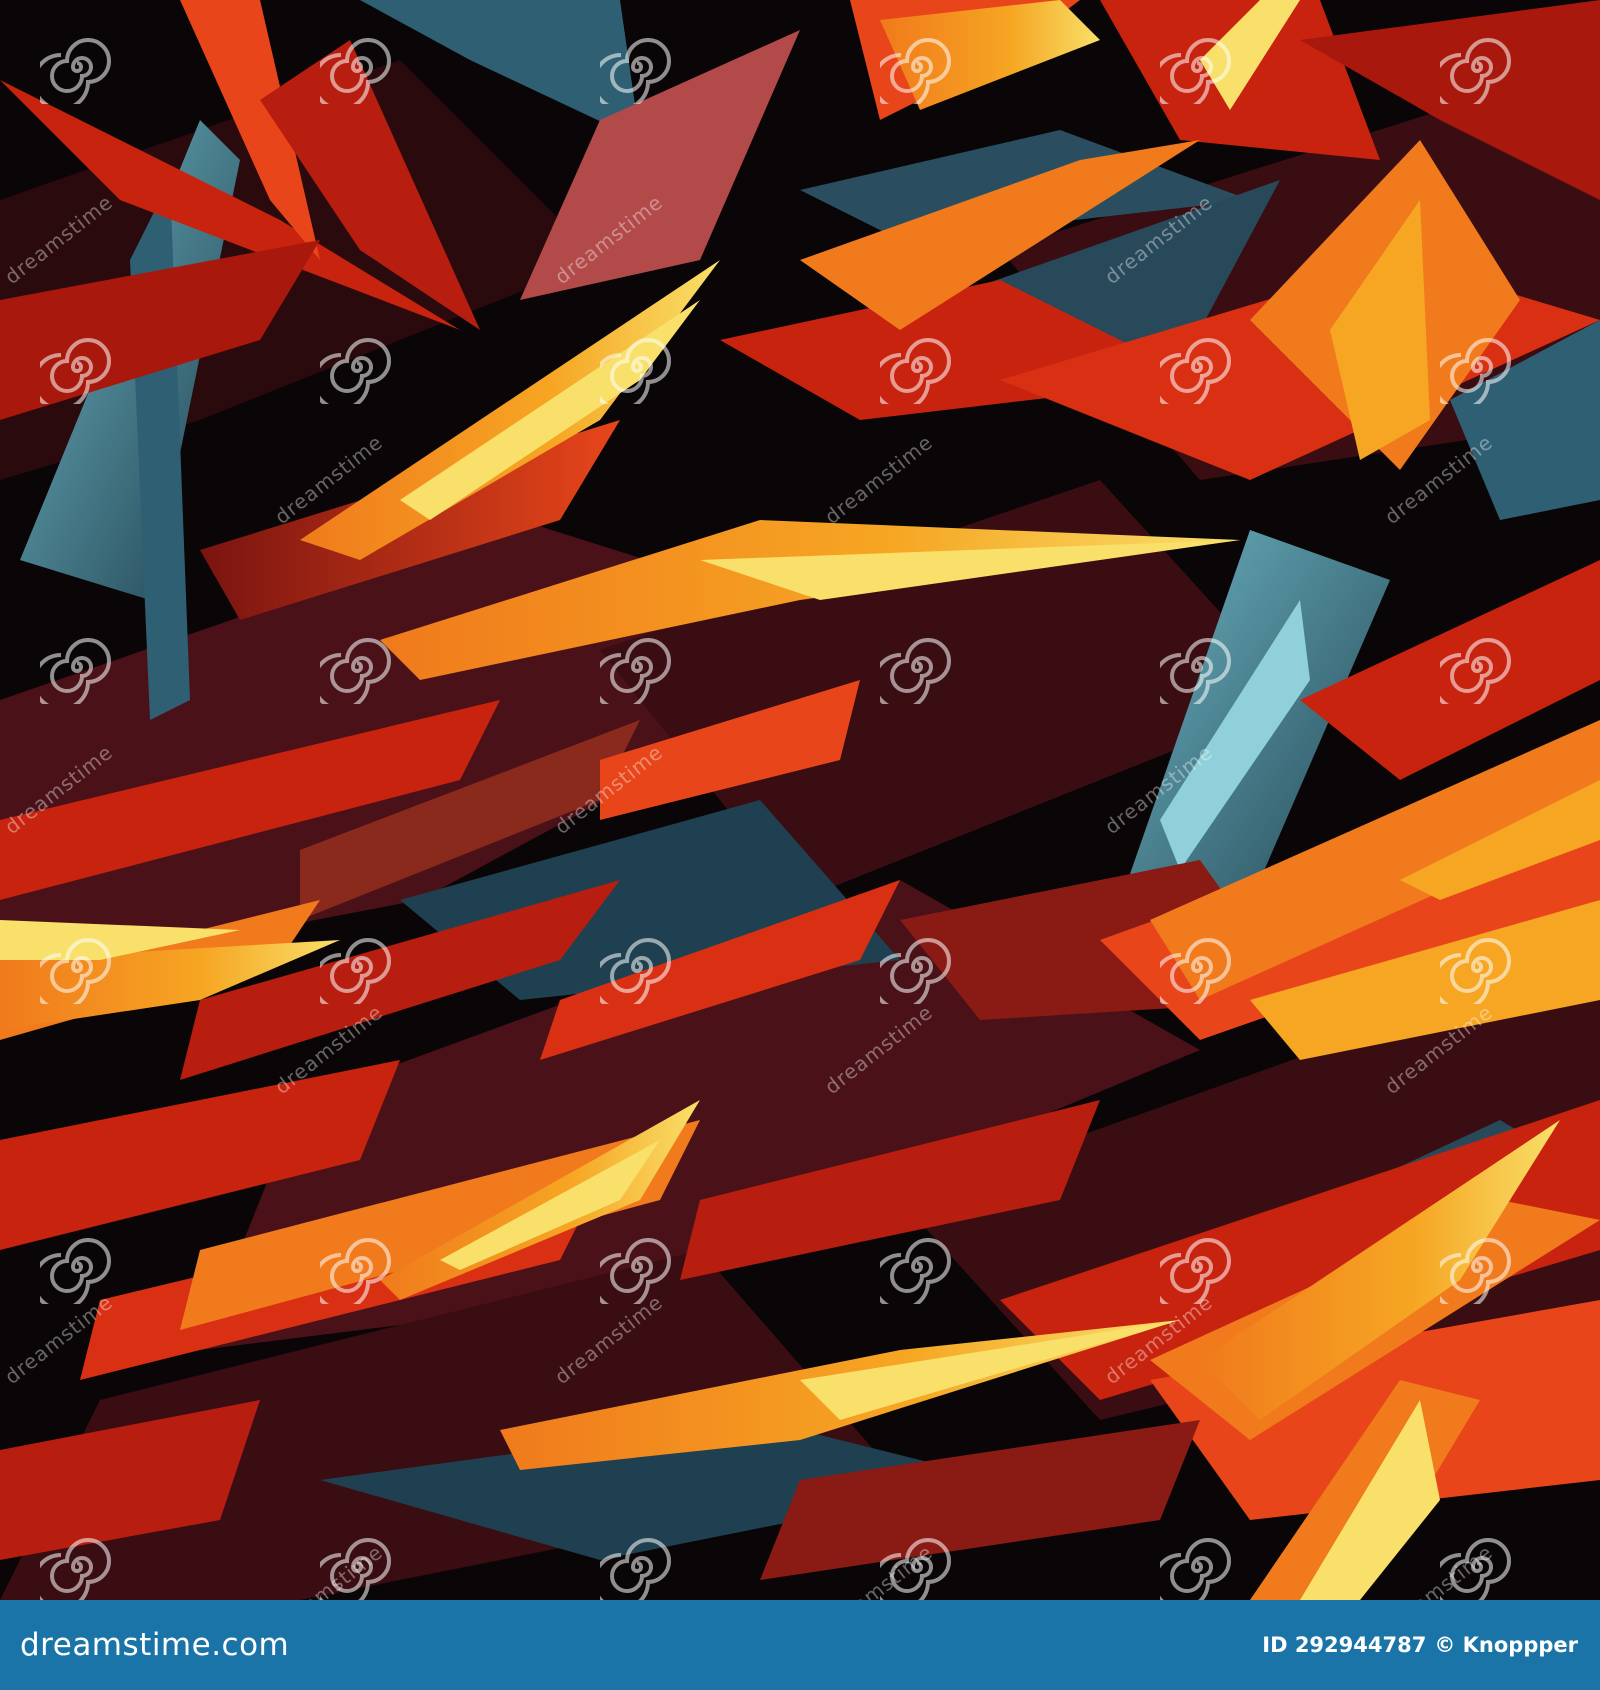 The image size is (1600, 1690). Describe the element at coordinates (154, 1645) in the screenshot. I see `brand-name: dreamstime.com` at that location.